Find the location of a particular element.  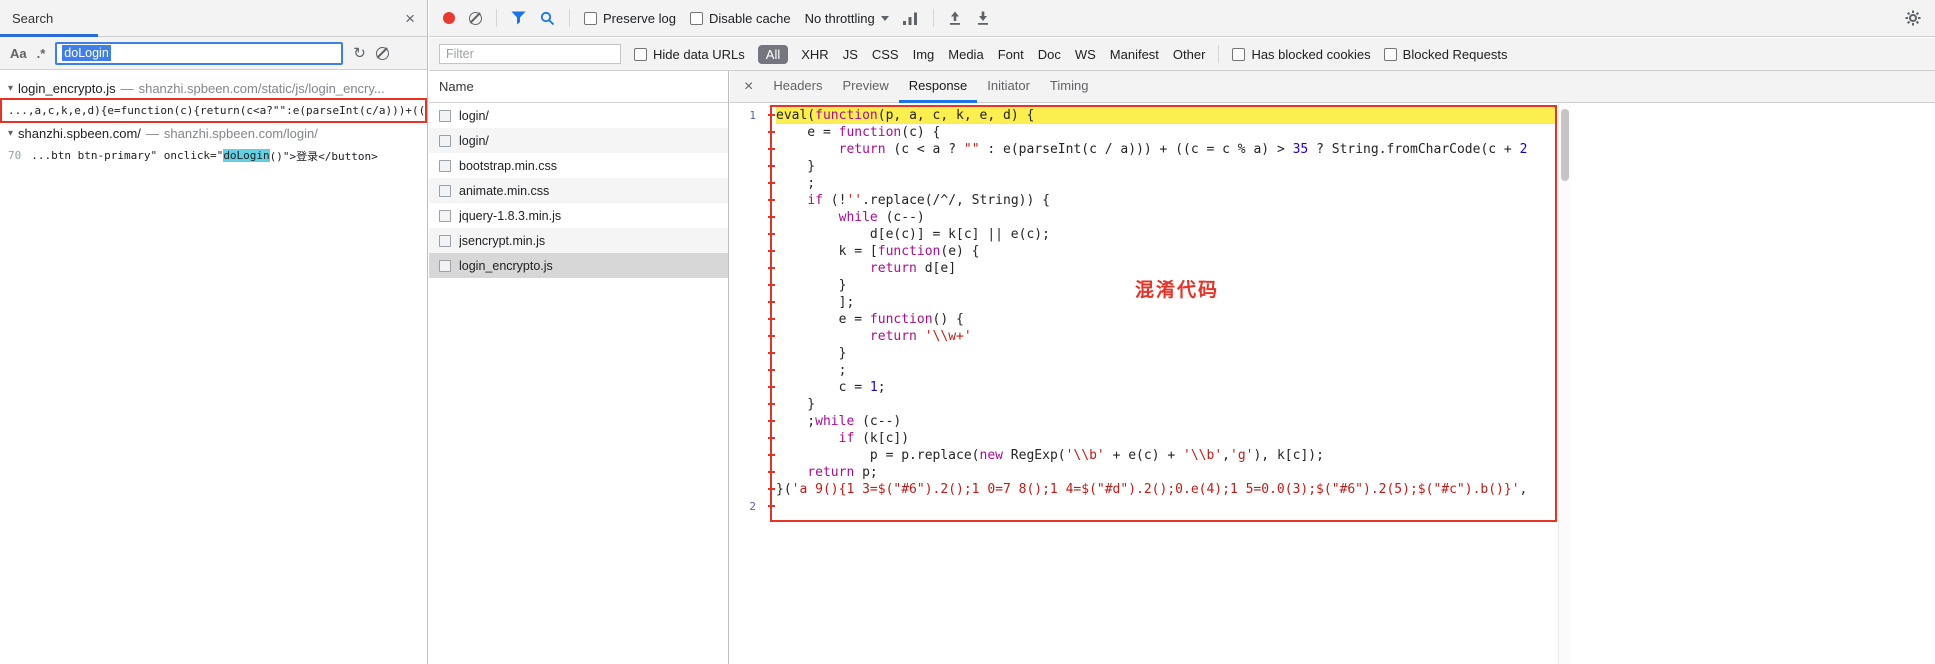

network-conditions-icon is located at coordinates (910, 18).